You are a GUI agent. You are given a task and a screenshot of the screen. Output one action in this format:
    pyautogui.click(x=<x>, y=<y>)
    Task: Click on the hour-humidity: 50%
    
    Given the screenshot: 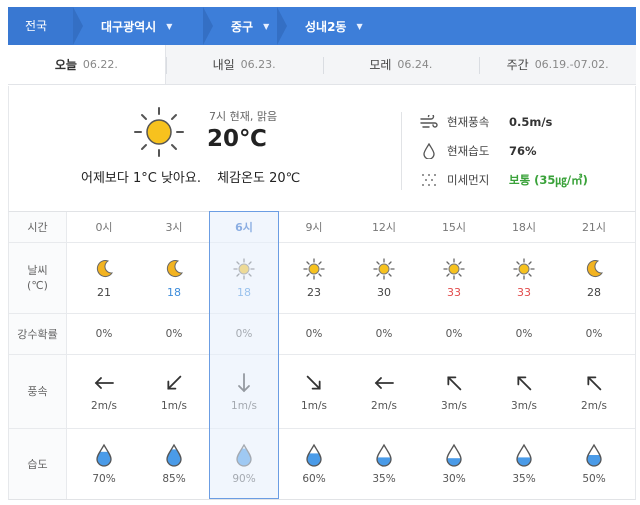 What is the action you would take?
    pyautogui.click(x=594, y=479)
    